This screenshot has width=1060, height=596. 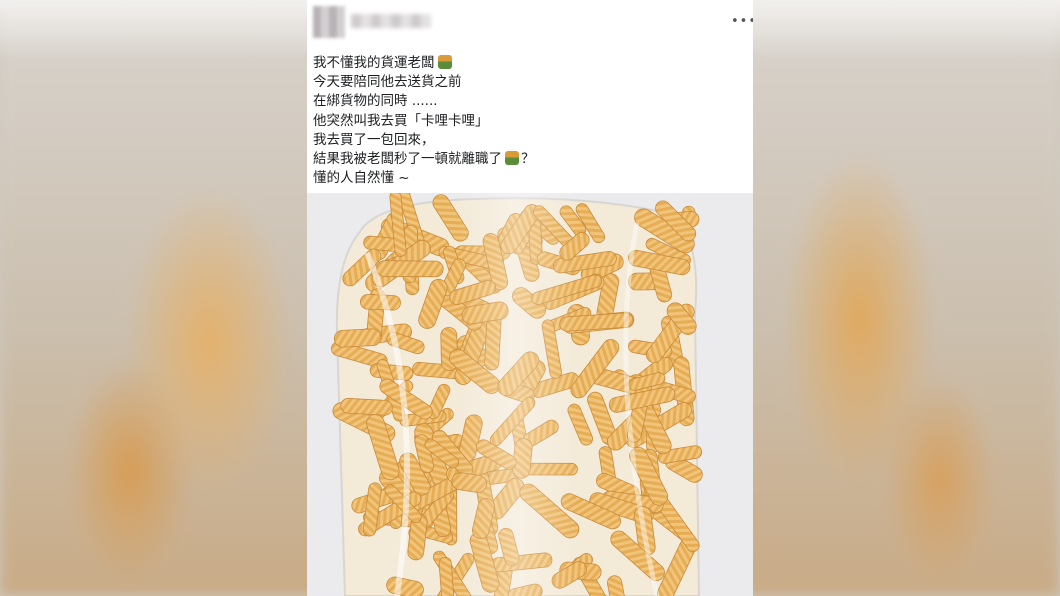 What do you see at coordinates (530, 23) in the screenshot?
I see `post-header: •••` at bounding box center [530, 23].